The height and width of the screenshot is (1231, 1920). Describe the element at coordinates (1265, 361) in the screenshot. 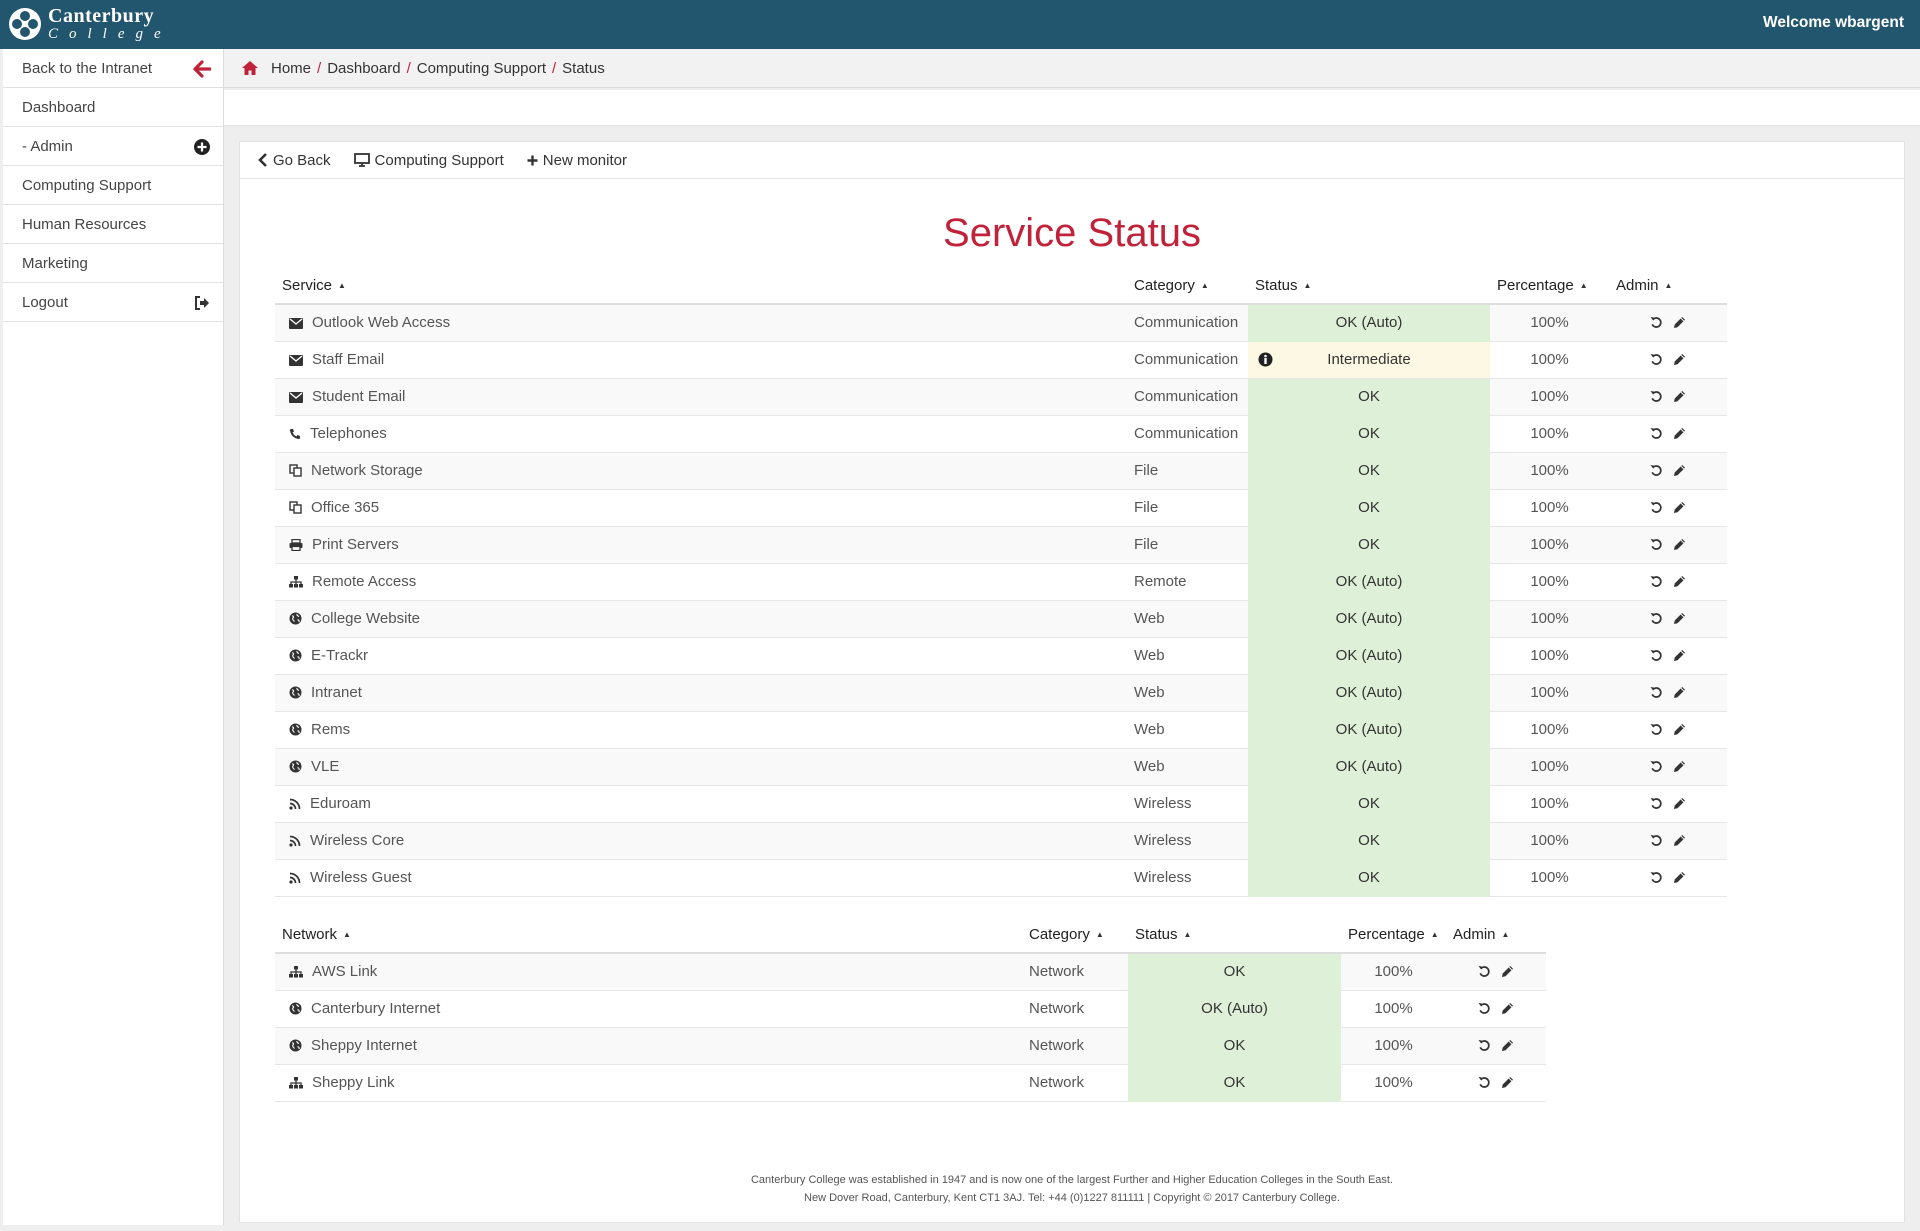

I see `info-icon` at that location.